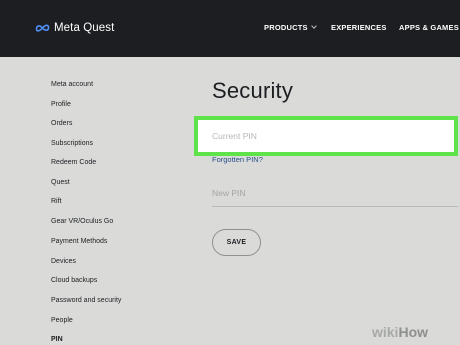  Describe the element at coordinates (62, 320) in the screenshot. I see `sidebar-item-people: People` at that location.